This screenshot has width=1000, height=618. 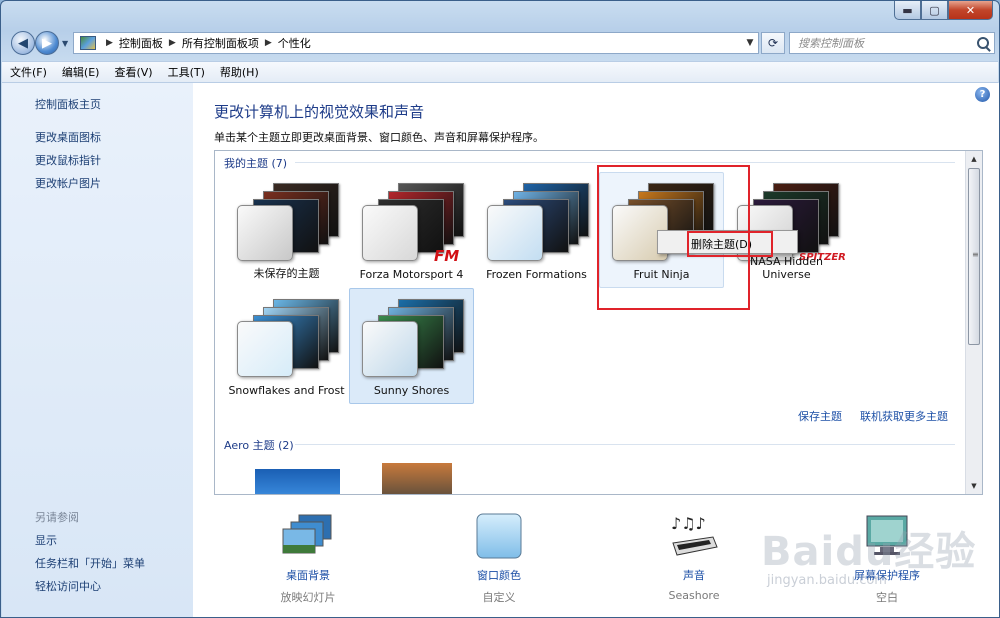 I want to click on theme-list-scrollbar: ▲ ≡ ▼, so click(x=973, y=322).